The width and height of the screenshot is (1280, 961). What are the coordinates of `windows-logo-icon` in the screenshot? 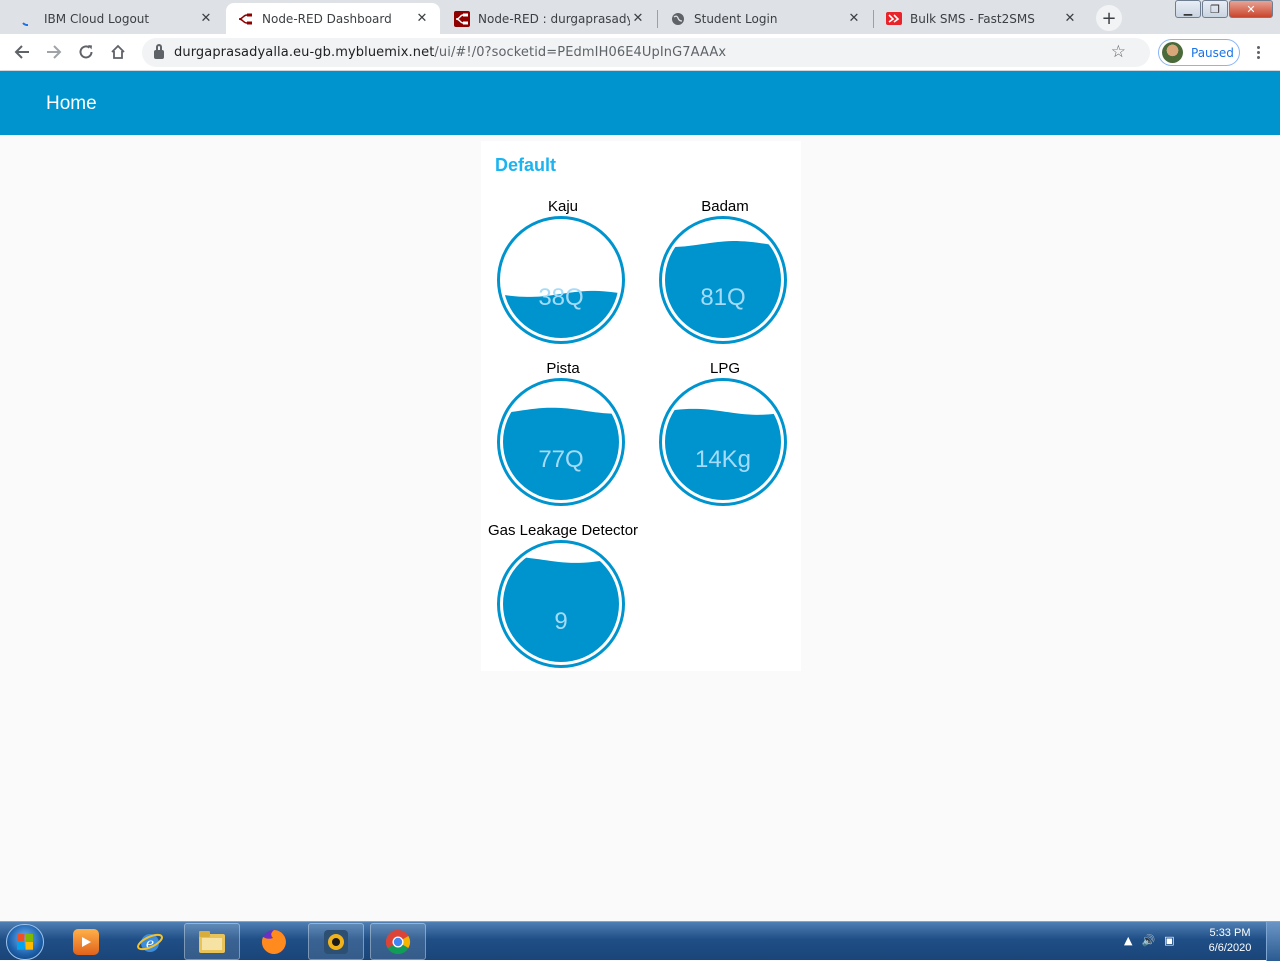 It's located at (25, 942).